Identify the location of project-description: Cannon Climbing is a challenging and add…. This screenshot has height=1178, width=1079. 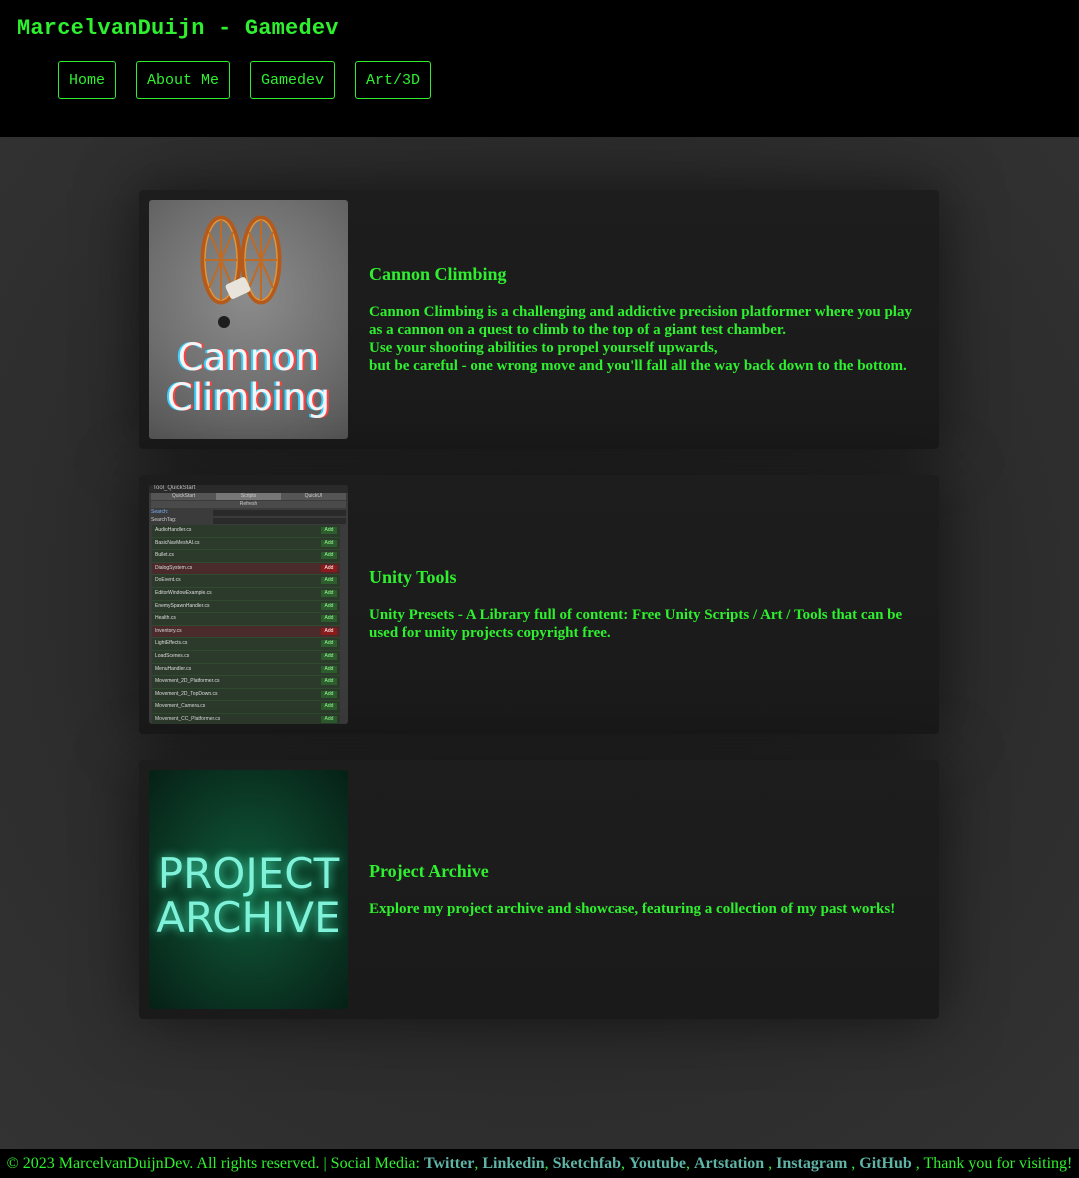
(644, 339).